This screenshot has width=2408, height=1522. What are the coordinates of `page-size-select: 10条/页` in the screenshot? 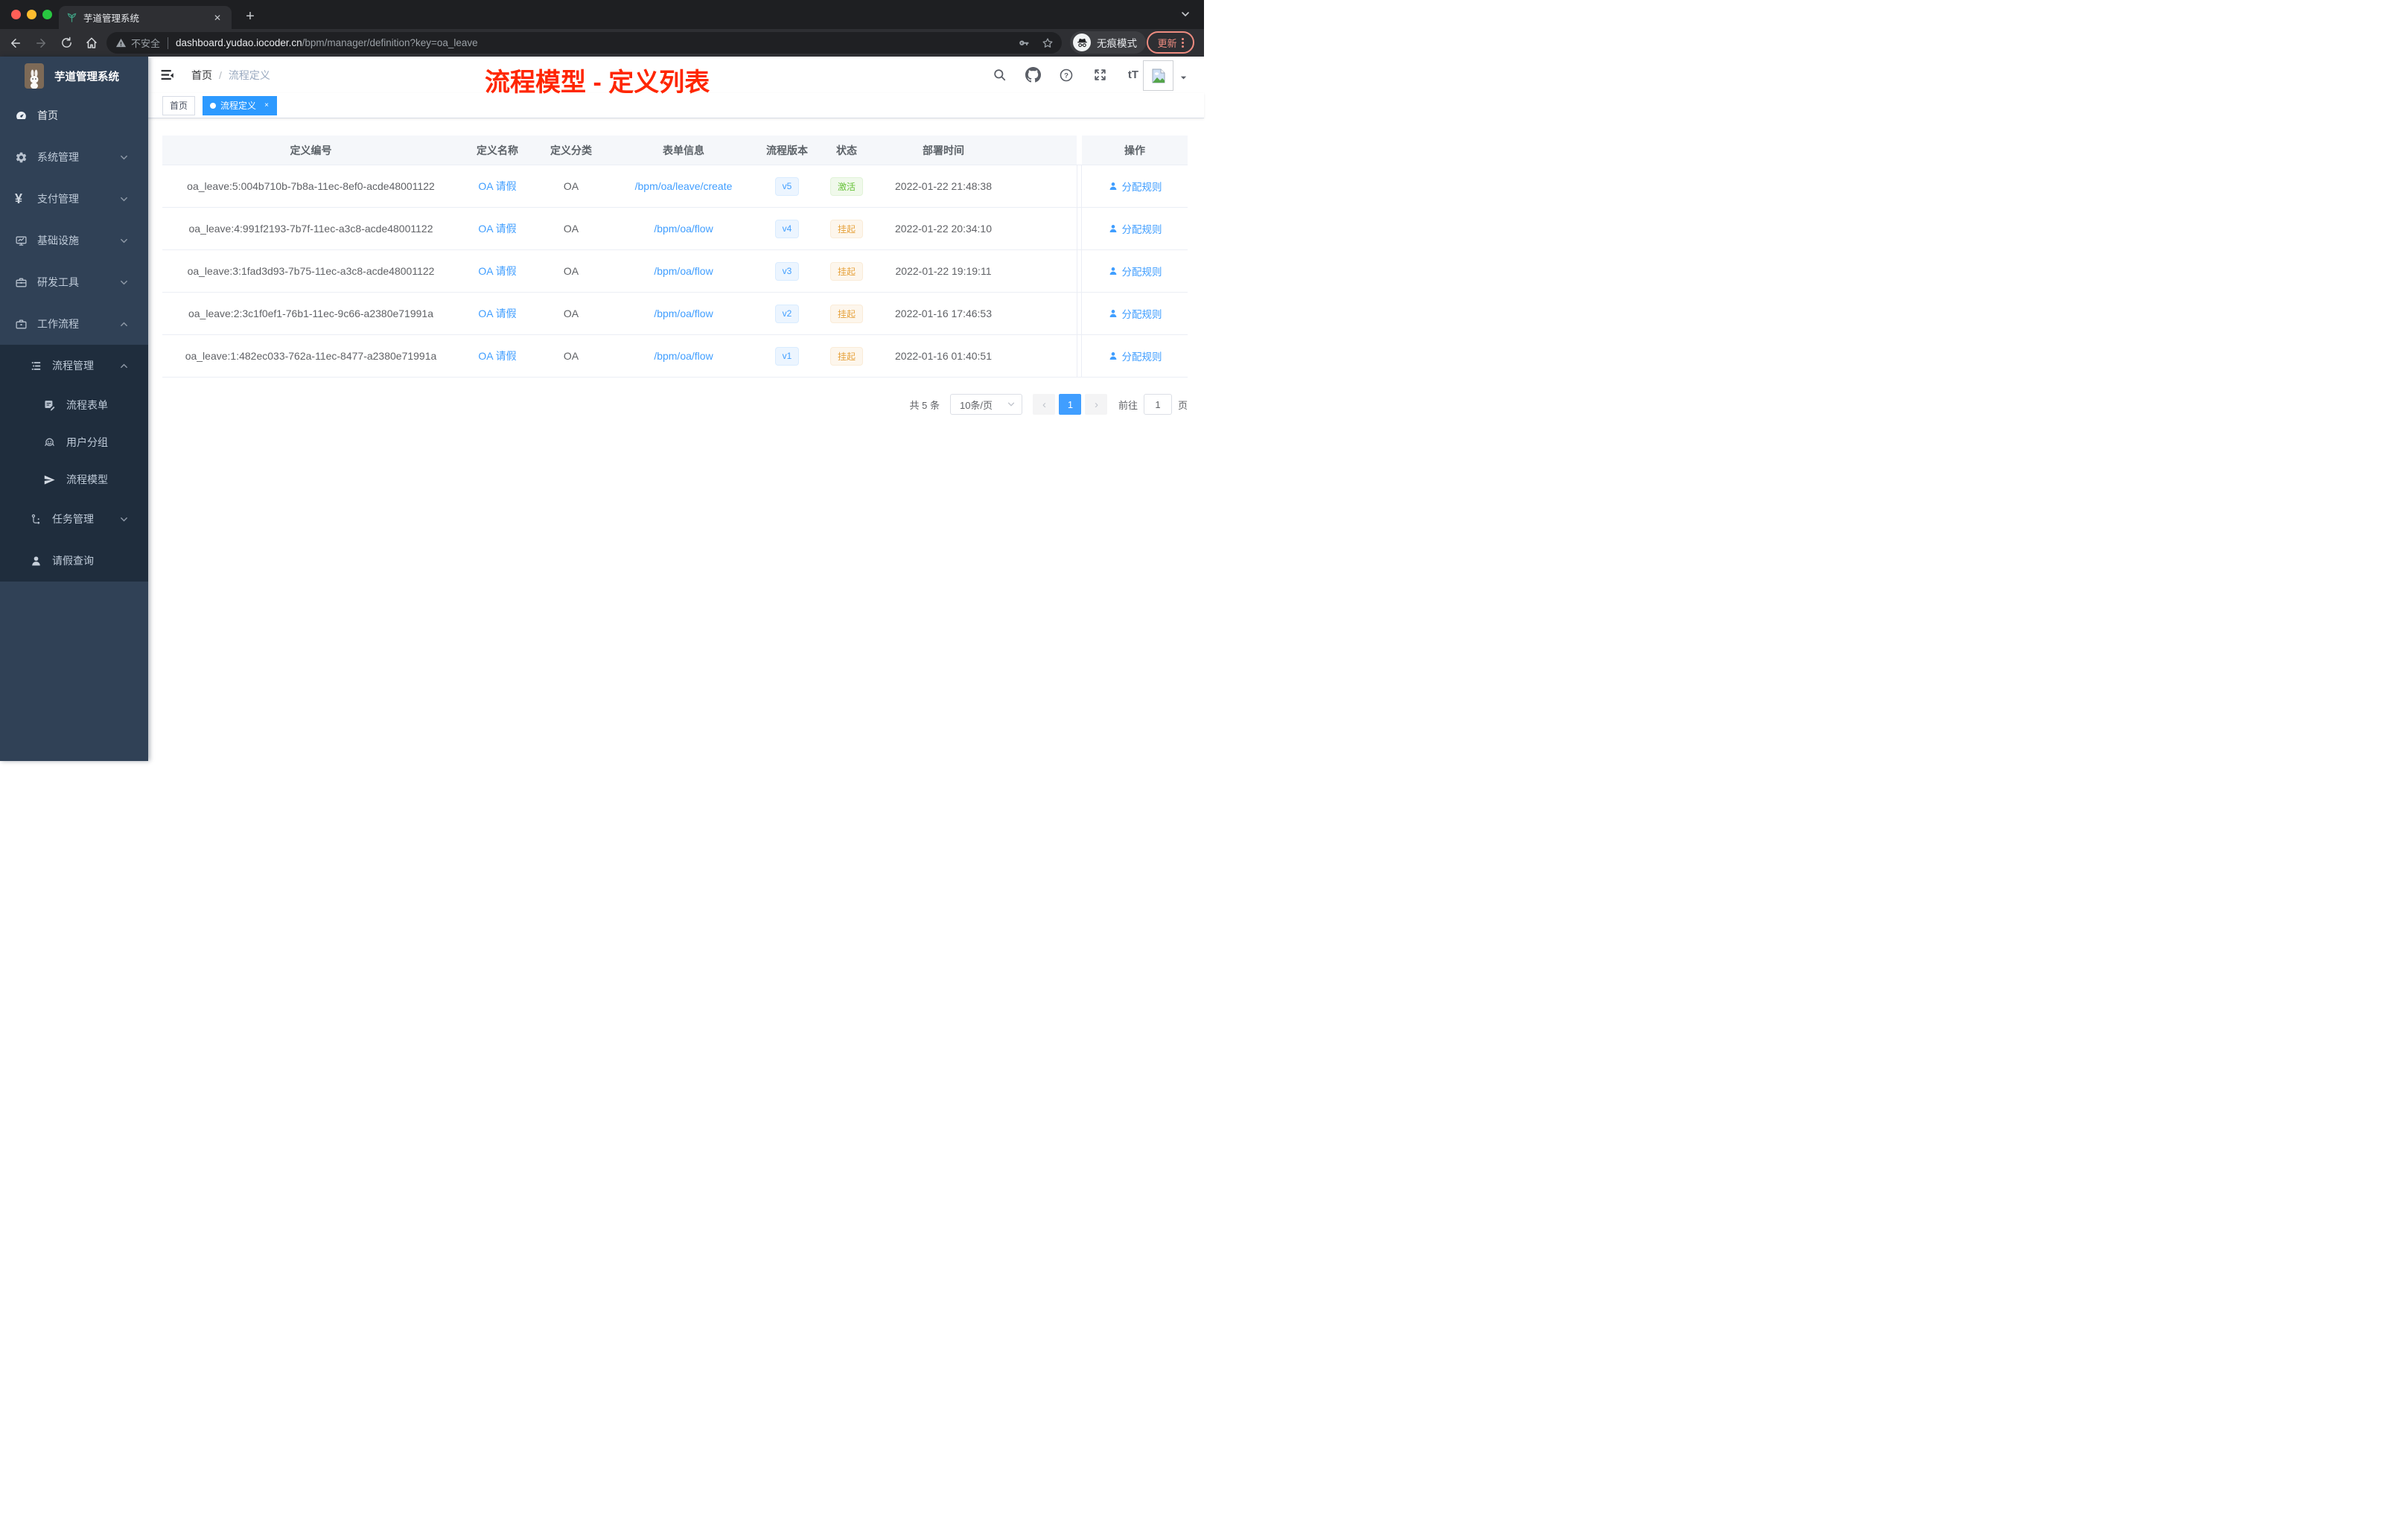 It's located at (985, 404).